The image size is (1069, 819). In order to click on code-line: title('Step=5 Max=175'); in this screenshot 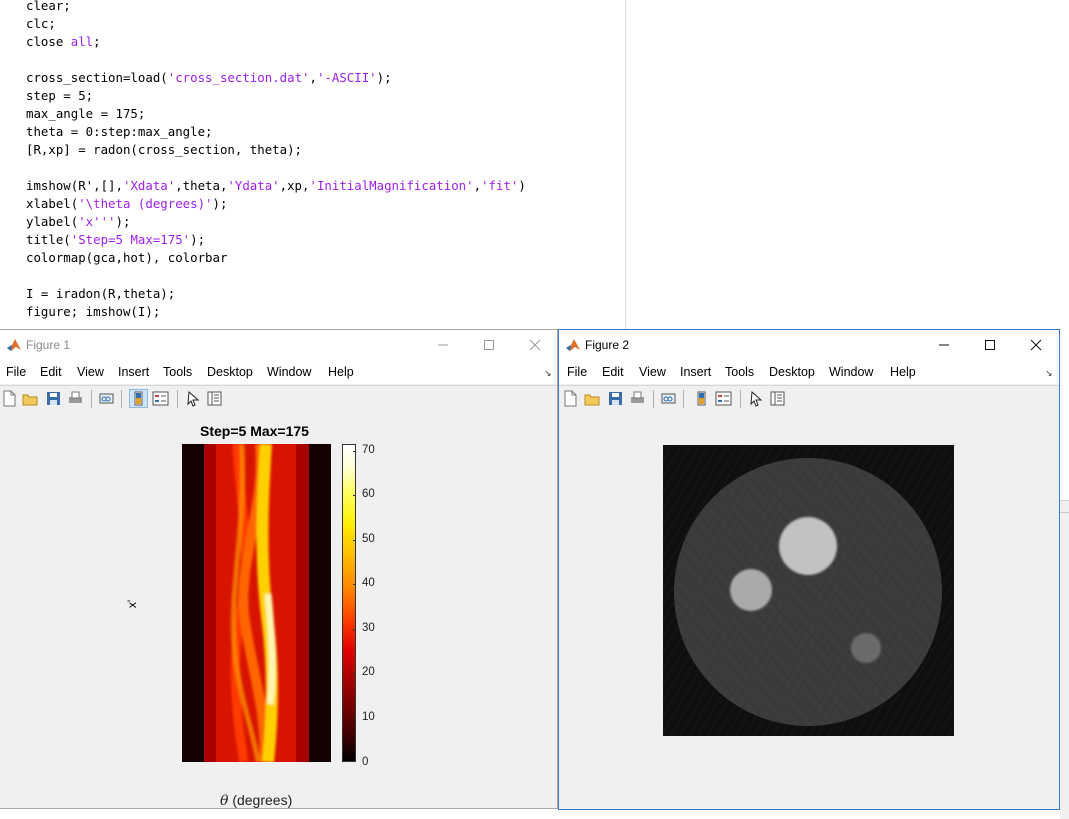, I will do `click(115, 240)`.